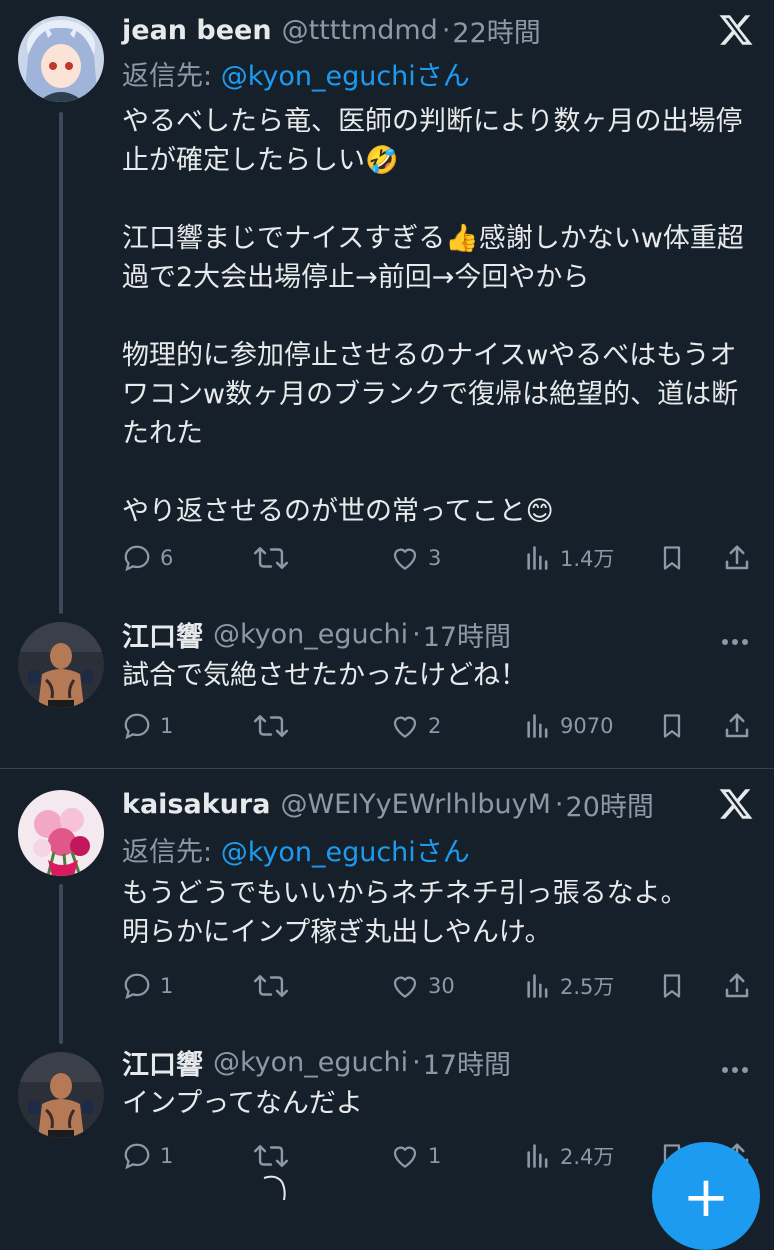  What do you see at coordinates (587, 559) in the screenshot?
I see `view-count: 1.4万` at bounding box center [587, 559].